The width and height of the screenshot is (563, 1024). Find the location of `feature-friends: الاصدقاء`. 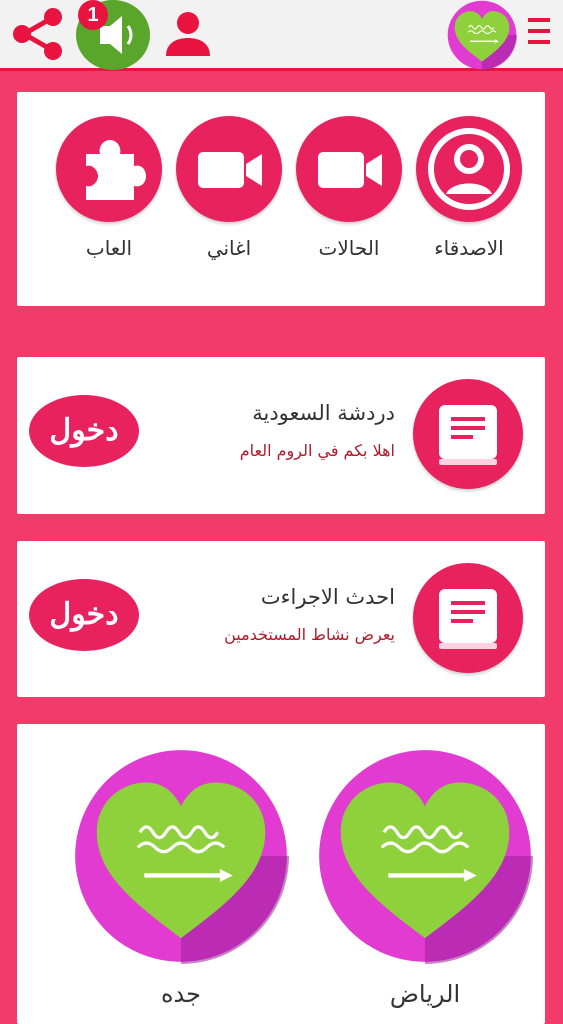

feature-friends: الاصدقاء is located at coordinates (469, 191).